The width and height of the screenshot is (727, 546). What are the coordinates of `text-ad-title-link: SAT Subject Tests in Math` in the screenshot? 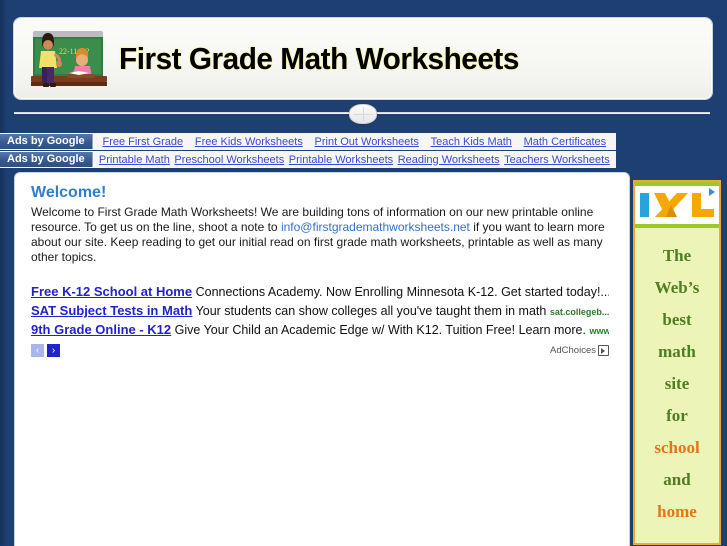 It's located at (111, 310).